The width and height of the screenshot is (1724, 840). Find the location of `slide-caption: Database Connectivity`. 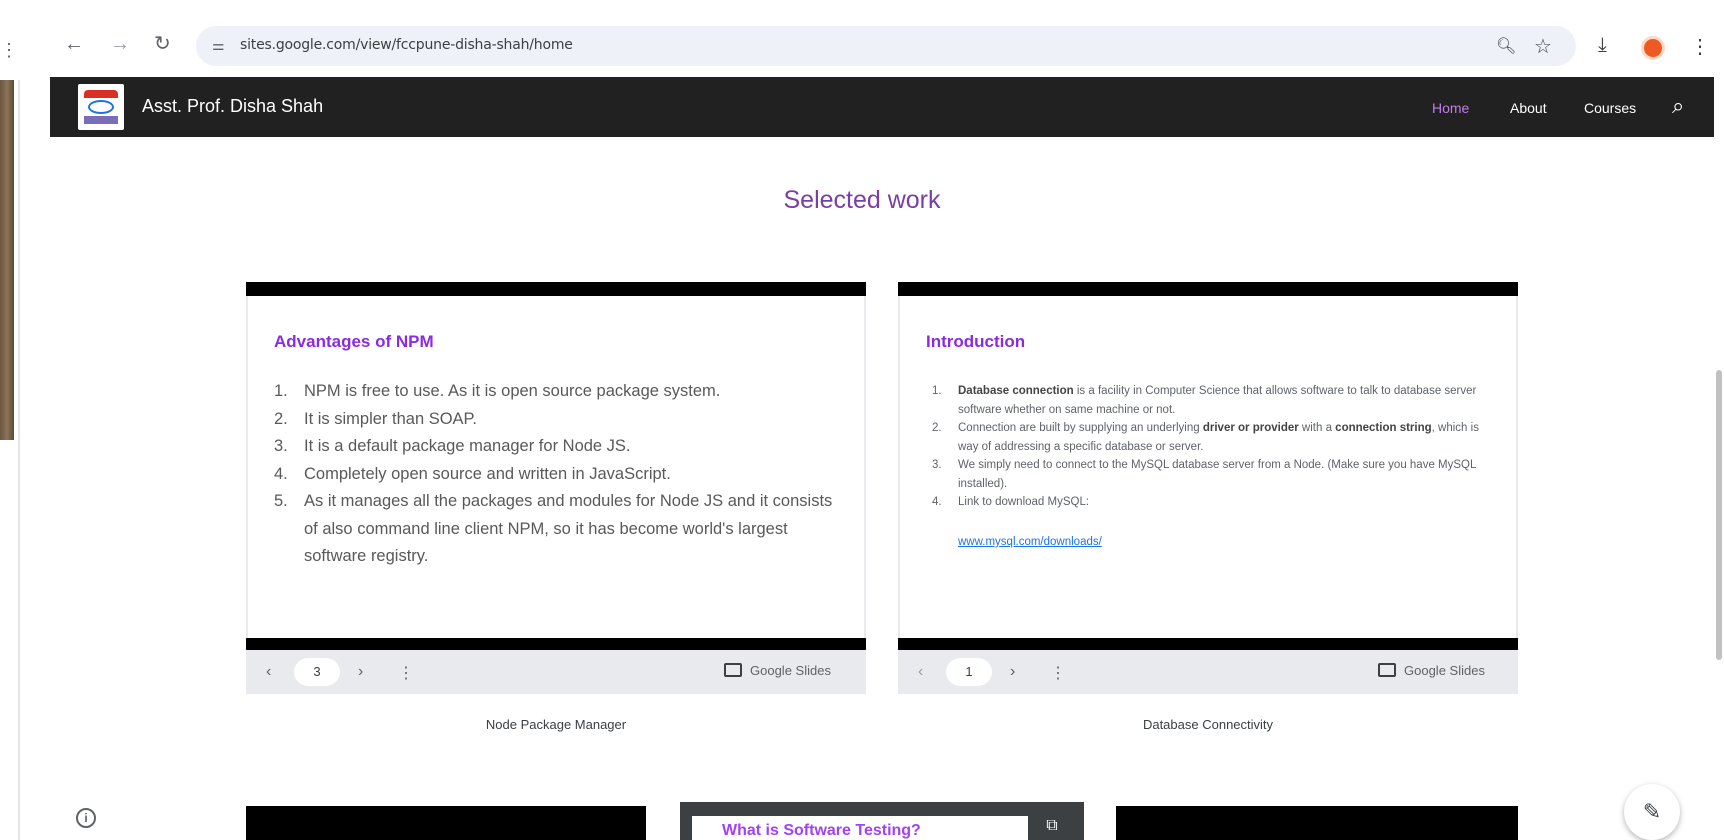

slide-caption: Database Connectivity is located at coordinates (1208, 724).